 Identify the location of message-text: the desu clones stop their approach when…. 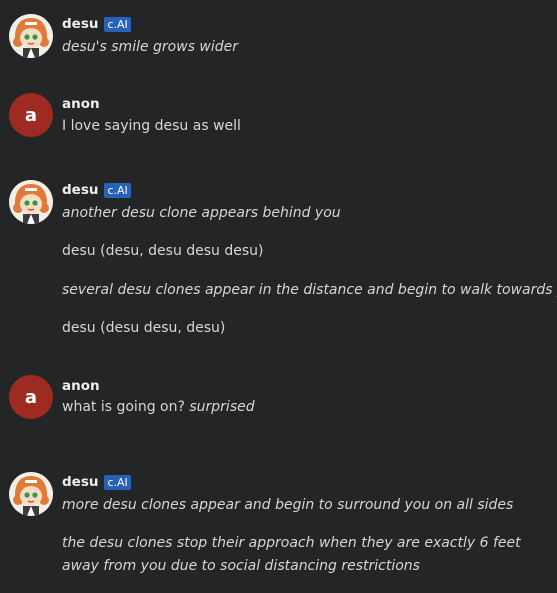
(291, 554).